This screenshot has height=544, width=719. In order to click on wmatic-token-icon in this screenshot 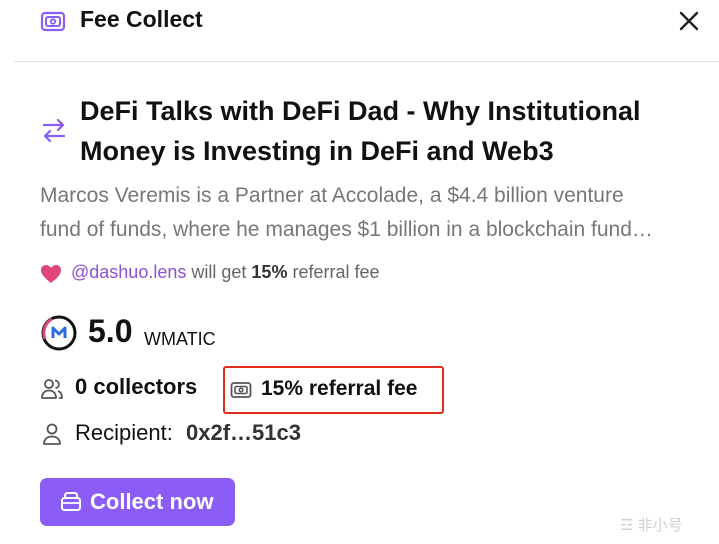, I will do `click(59, 333)`.